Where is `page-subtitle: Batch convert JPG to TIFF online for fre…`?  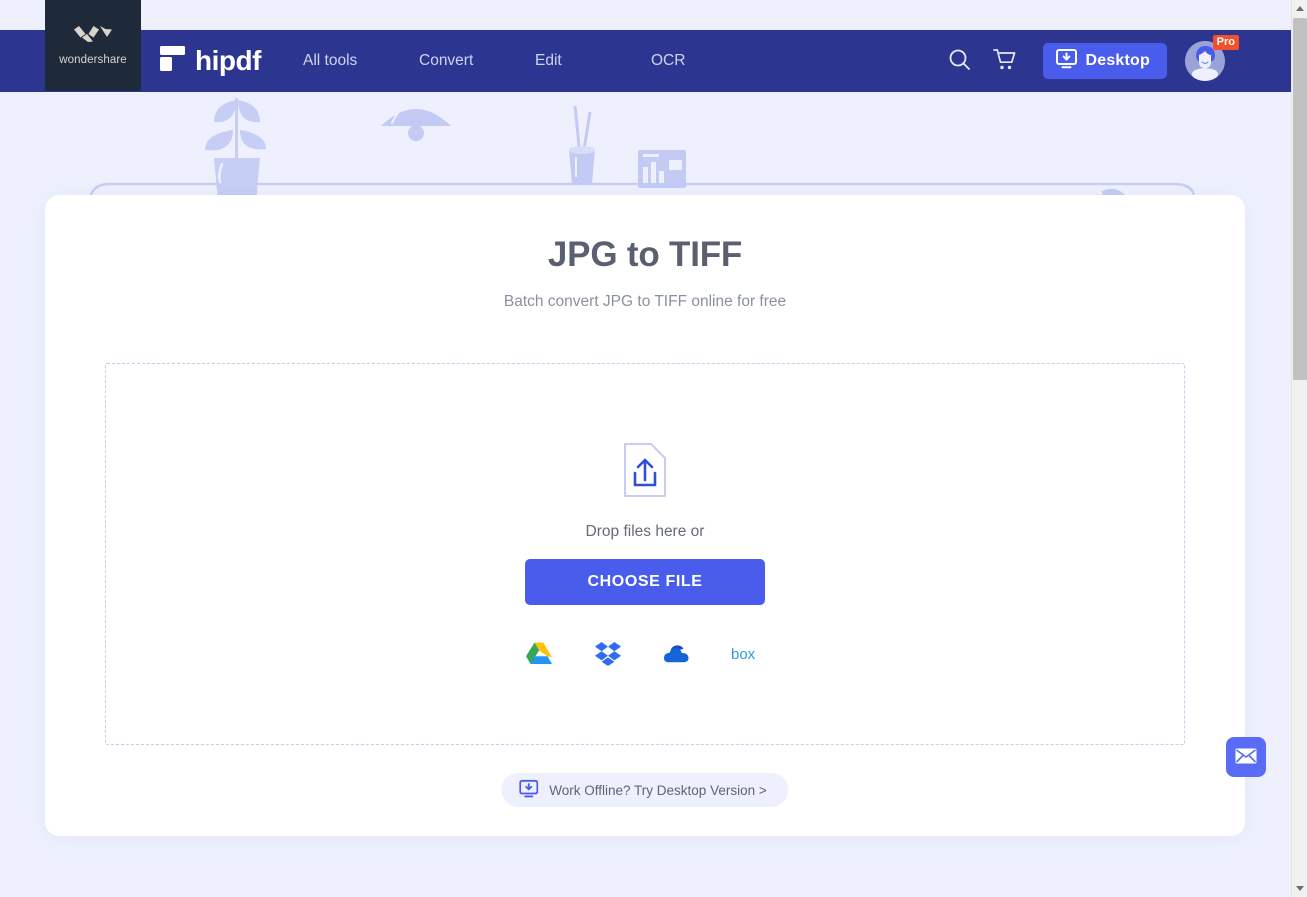
page-subtitle: Batch convert JPG to TIFF online for fre… is located at coordinates (645, 301).